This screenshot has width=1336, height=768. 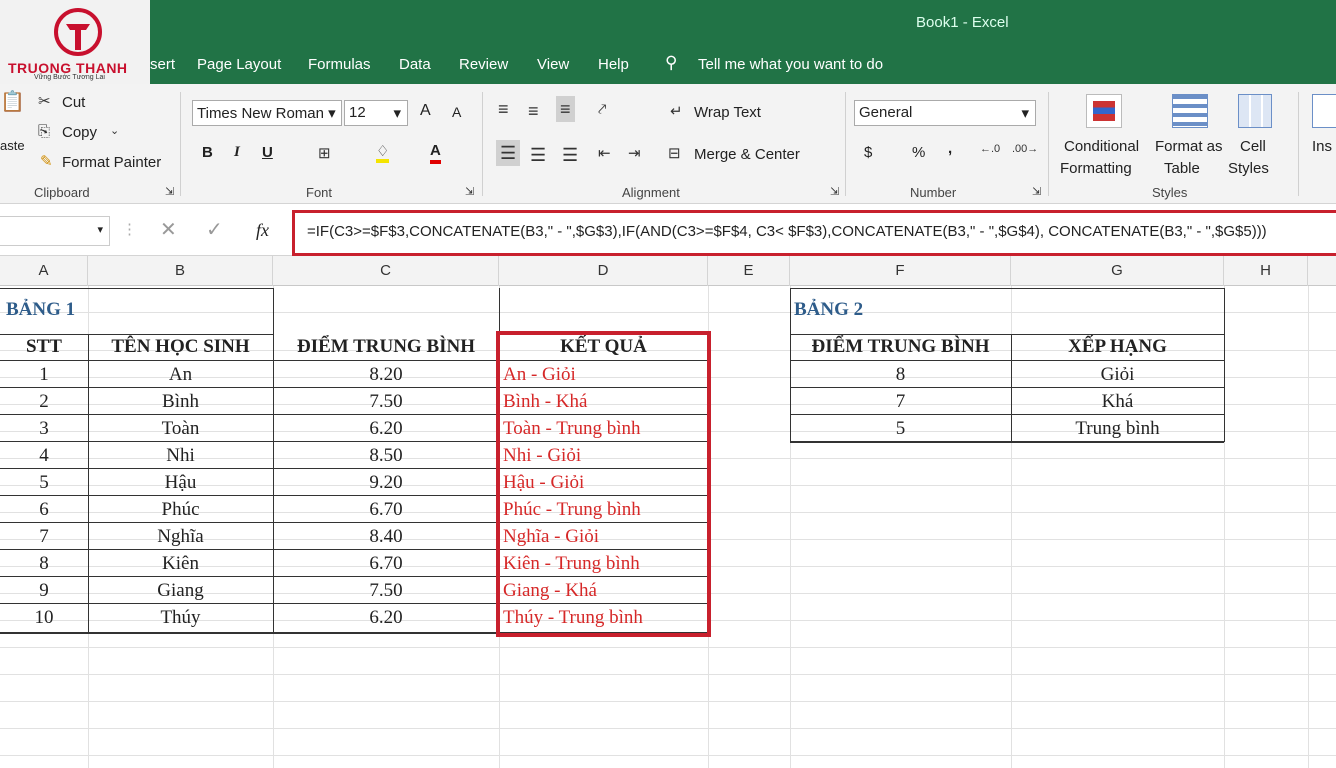 I want to click on grow-font-button: A, so click(x=425, y=111).